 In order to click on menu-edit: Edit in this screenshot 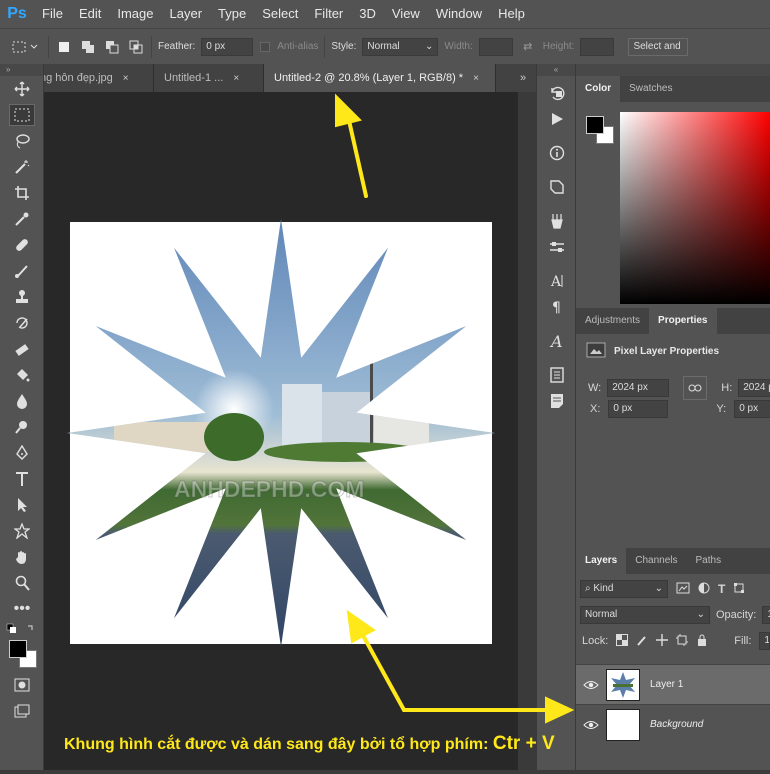, I will do `click(90, 14)`.